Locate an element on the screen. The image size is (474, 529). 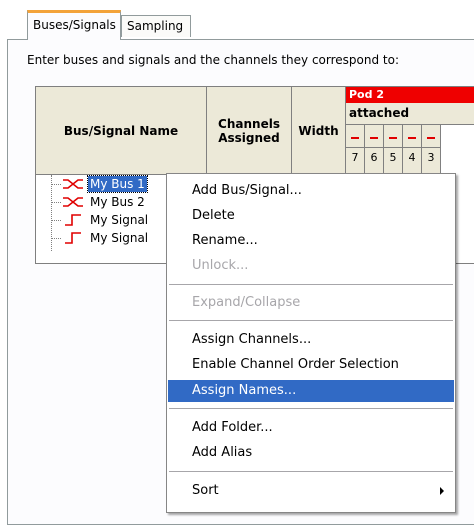
menu-item-delete: Delete is located at coordinates (311, 216).